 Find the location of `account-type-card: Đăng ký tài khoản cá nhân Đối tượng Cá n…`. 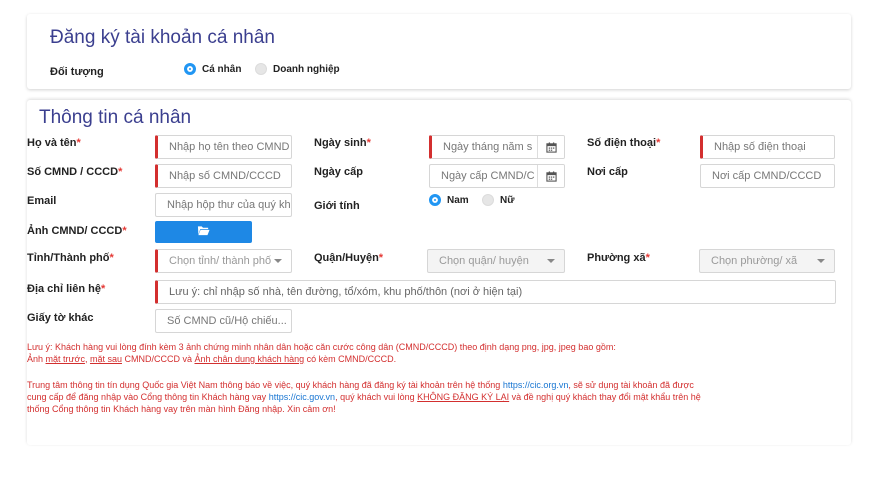

account-type-card: Đăng ký tài khoản cá nhân Đối tượng Cá n… is located at coordinates (439, 51).